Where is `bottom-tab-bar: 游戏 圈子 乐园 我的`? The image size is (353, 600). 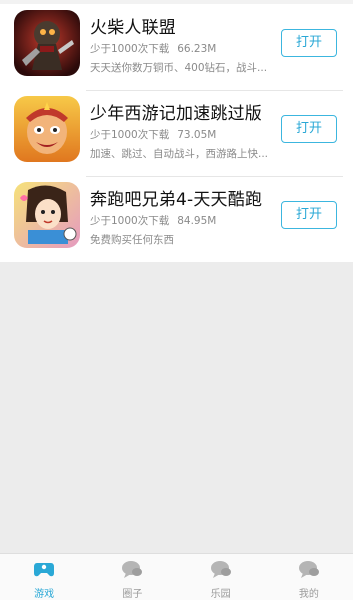 bottom-tab-bar: 游戏 圈子 乐园 我的 is located at coordinates (176, 576).